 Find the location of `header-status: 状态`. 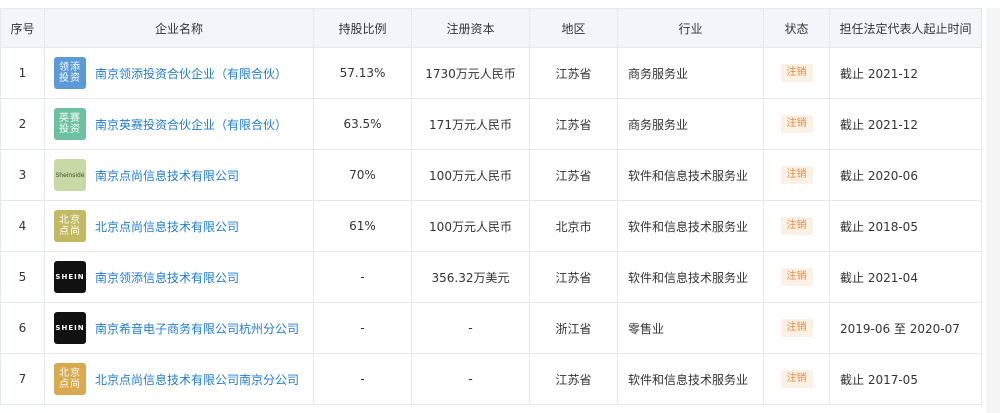

header-status: 状态 is located at coordinates (796, 28).